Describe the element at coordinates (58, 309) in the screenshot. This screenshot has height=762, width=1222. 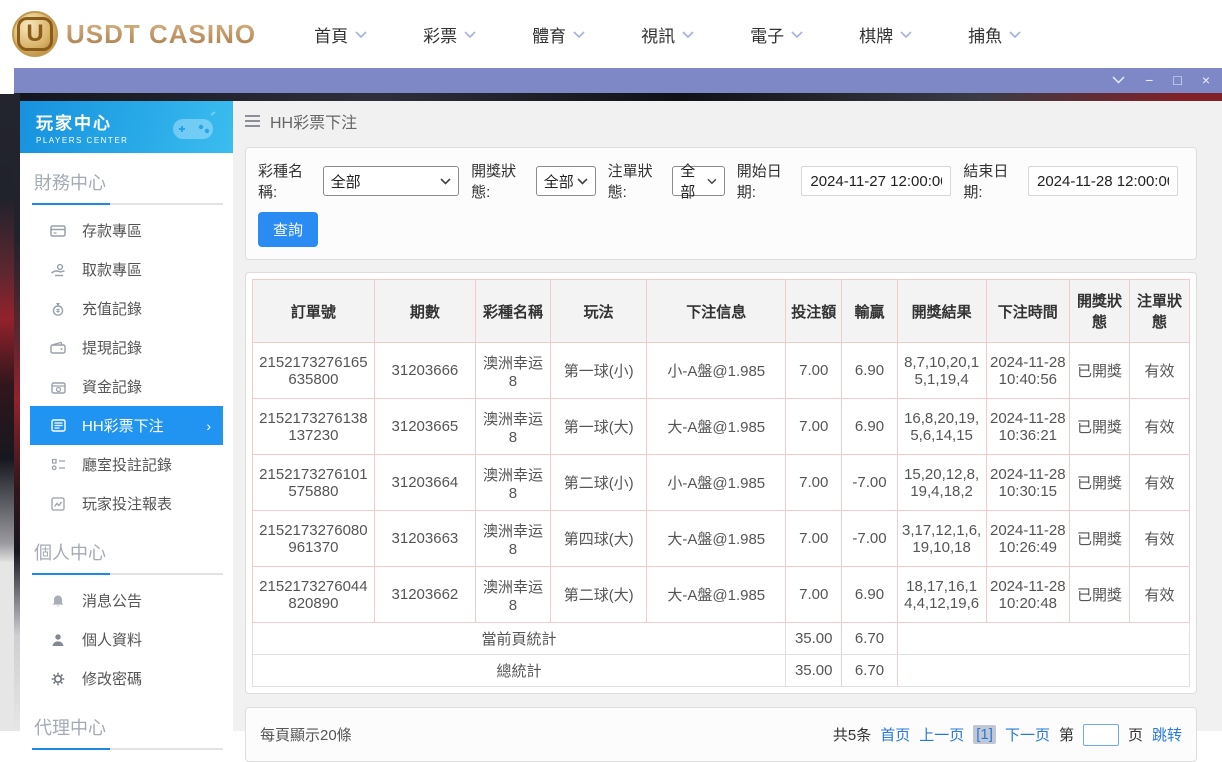
I see `recharge-record-icon` at that location.